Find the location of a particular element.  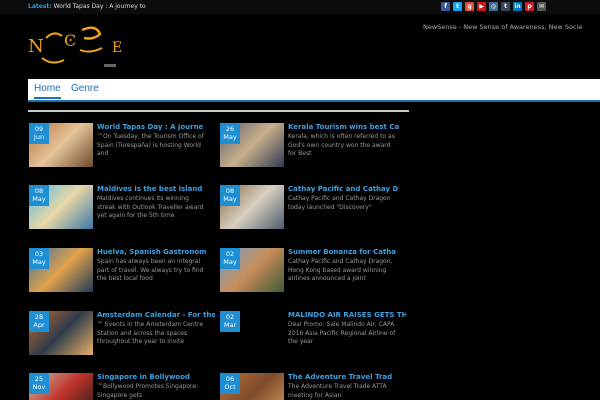

post-month: Nov is located at coordinates (39, 387).